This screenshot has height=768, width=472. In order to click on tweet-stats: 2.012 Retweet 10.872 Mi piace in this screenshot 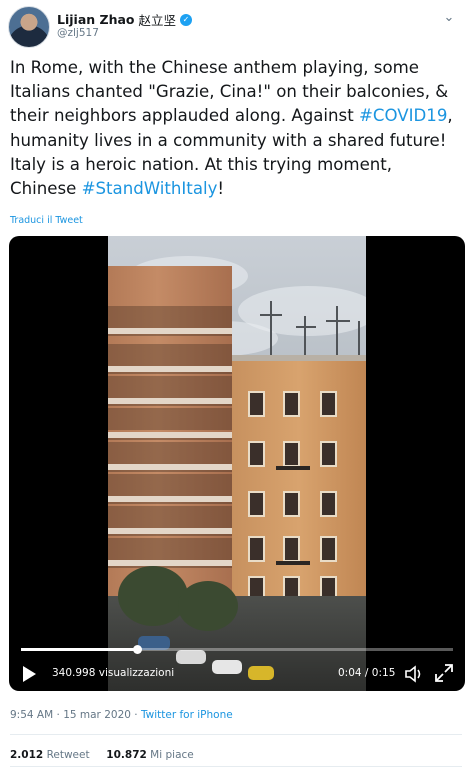, I will do `click(102, 755)`.